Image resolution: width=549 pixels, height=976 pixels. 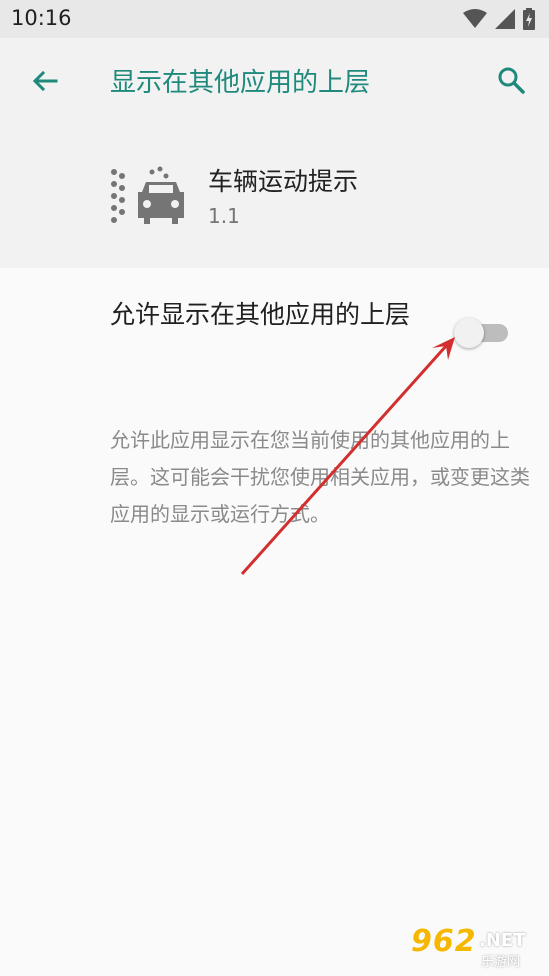 I want to click on app-header: 车辆运动提示 1.1, so click(x=274, y=196).